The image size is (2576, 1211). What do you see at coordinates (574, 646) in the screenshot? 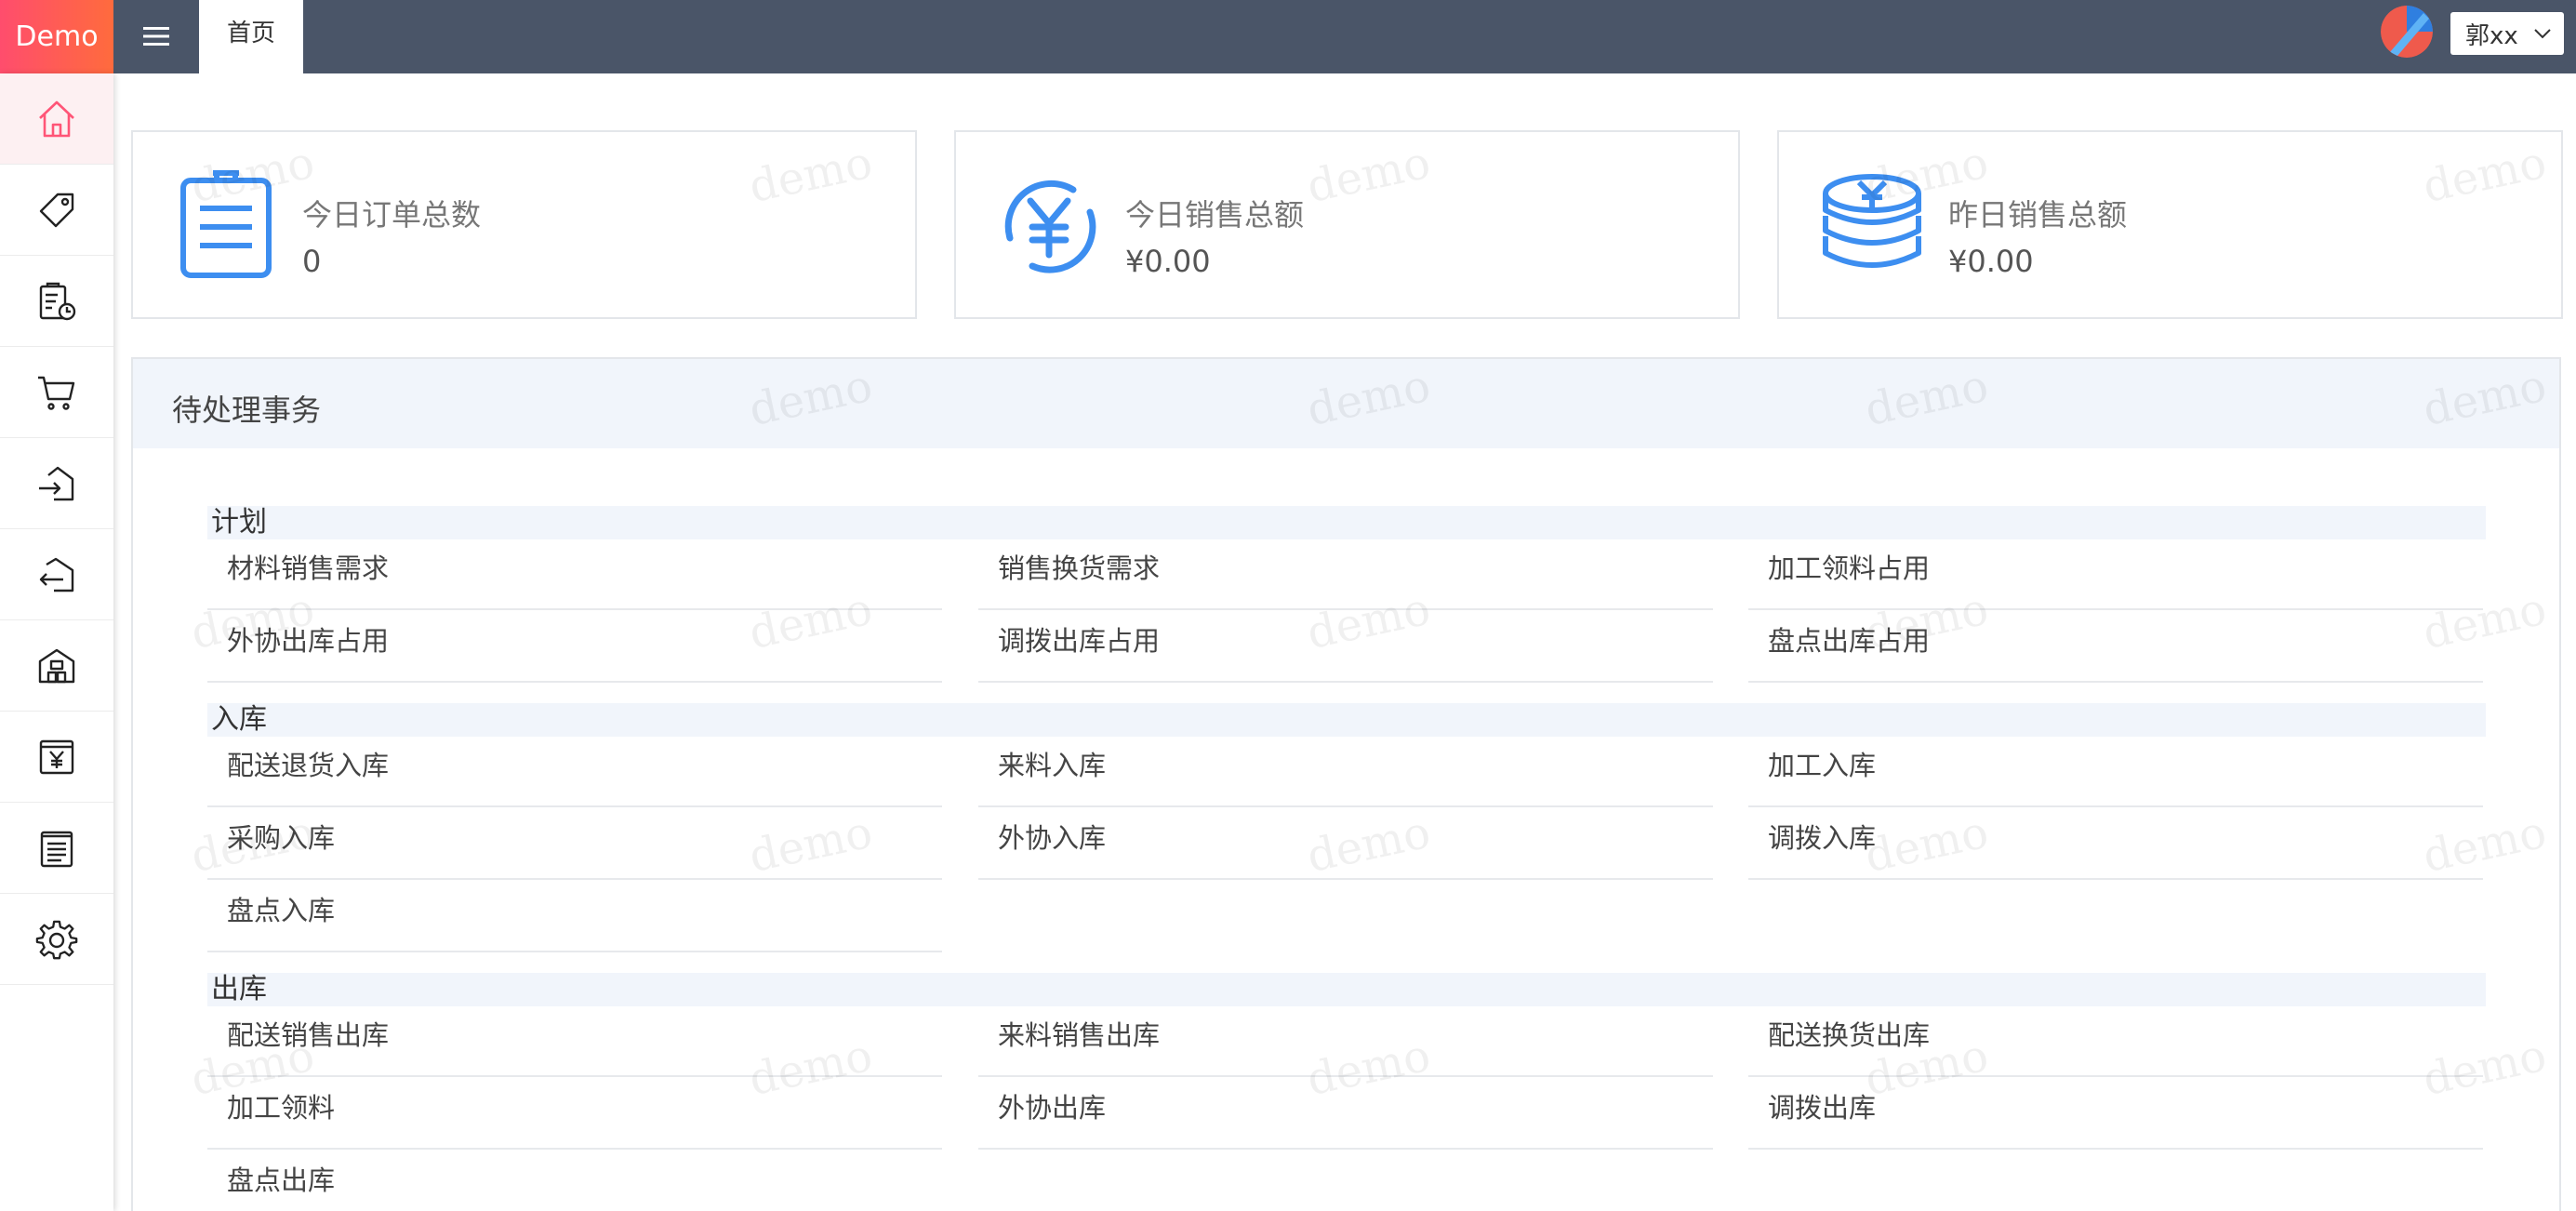
I see `task-item: 外协出库占用` at bounding box center [574, 646].